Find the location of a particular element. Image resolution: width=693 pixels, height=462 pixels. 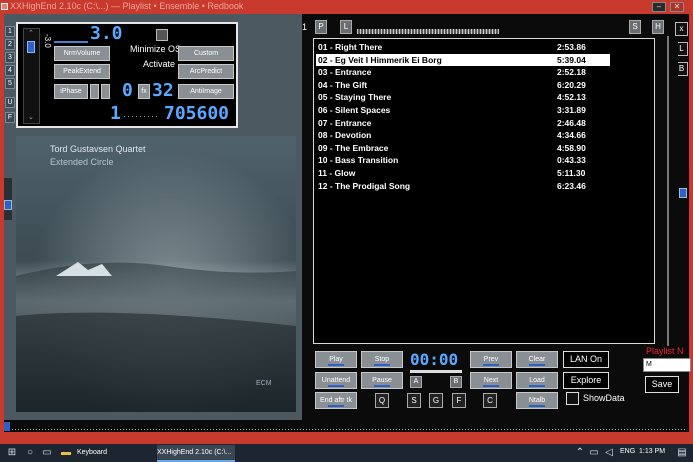

track-duration: 2:53.86 is located at coordinates (571, 47).